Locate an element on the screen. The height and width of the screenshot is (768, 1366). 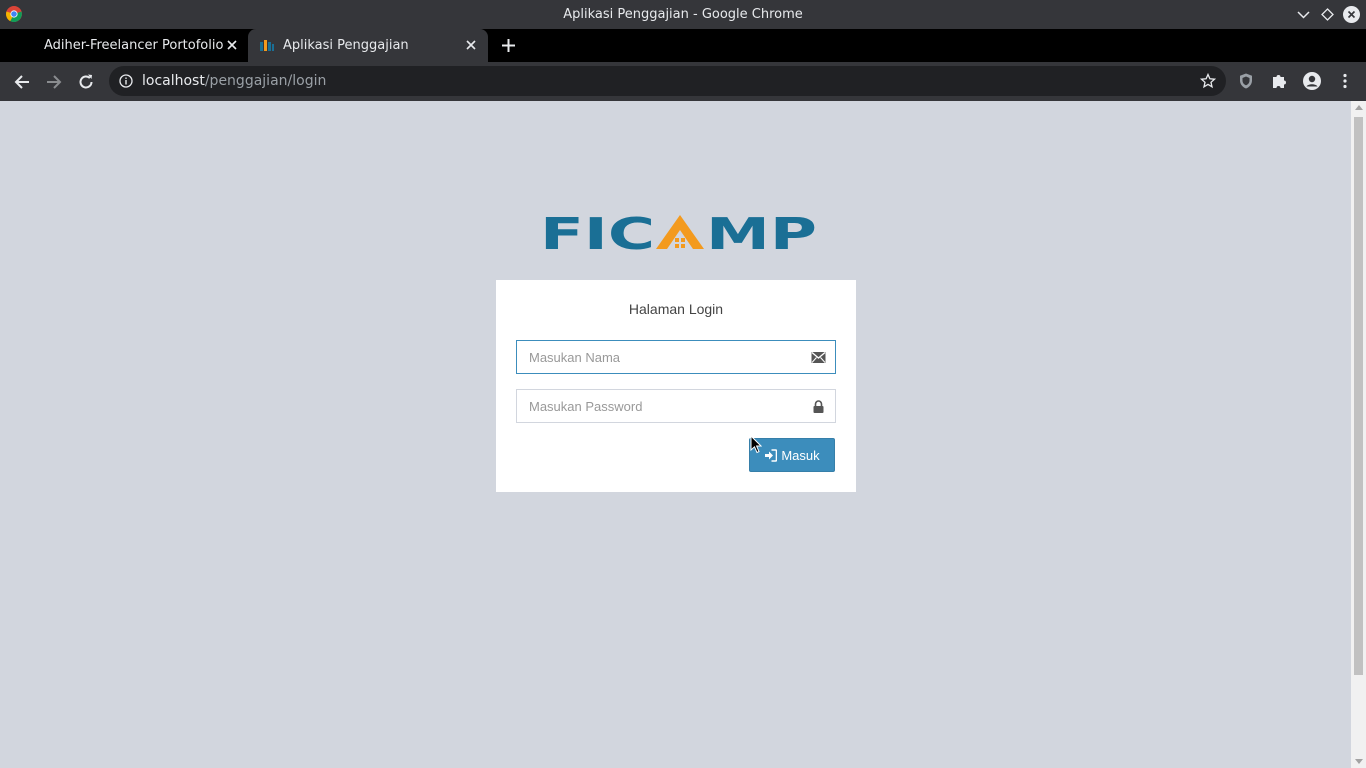
lock-icon is located at coordinates (818, 406).